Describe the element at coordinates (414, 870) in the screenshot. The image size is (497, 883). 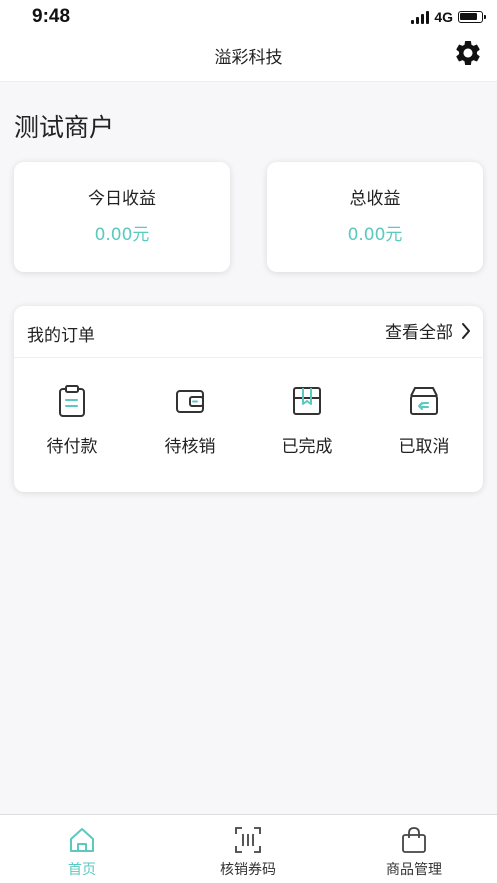
I see `tab-product-management-label: 商品管理` at that location.